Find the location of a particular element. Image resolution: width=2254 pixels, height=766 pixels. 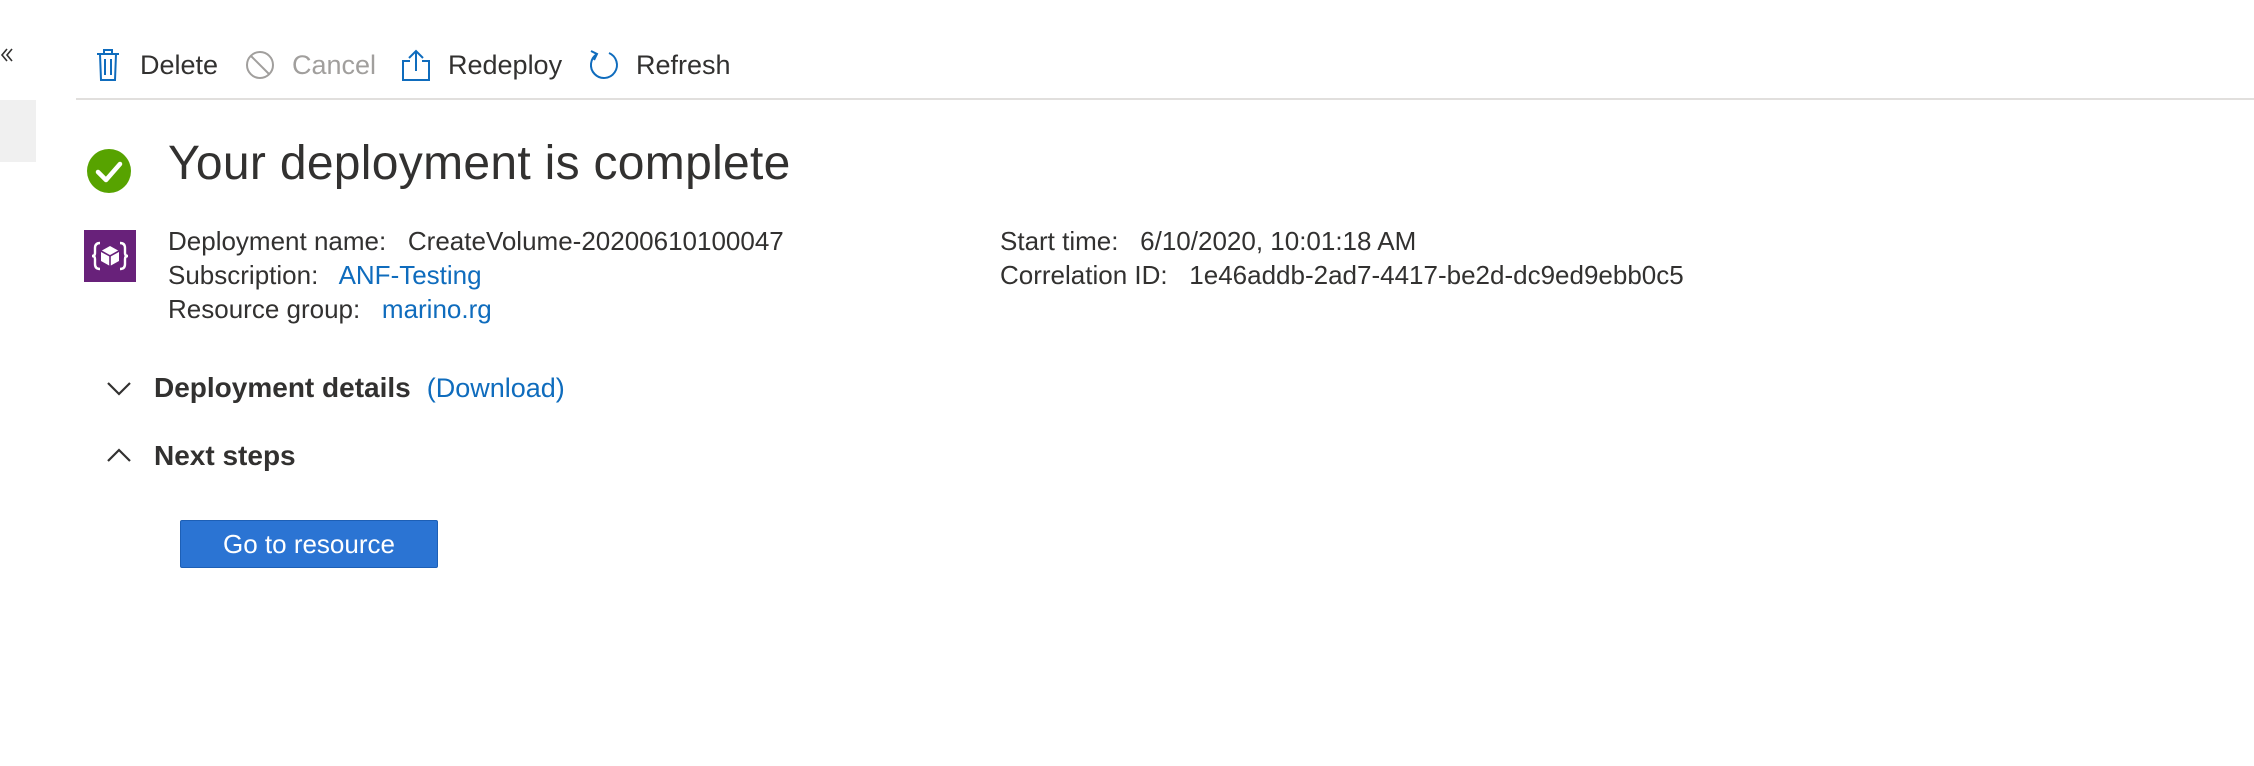

deployment-details-header: Deployment details (Download) is located at coordinates (334, 388).